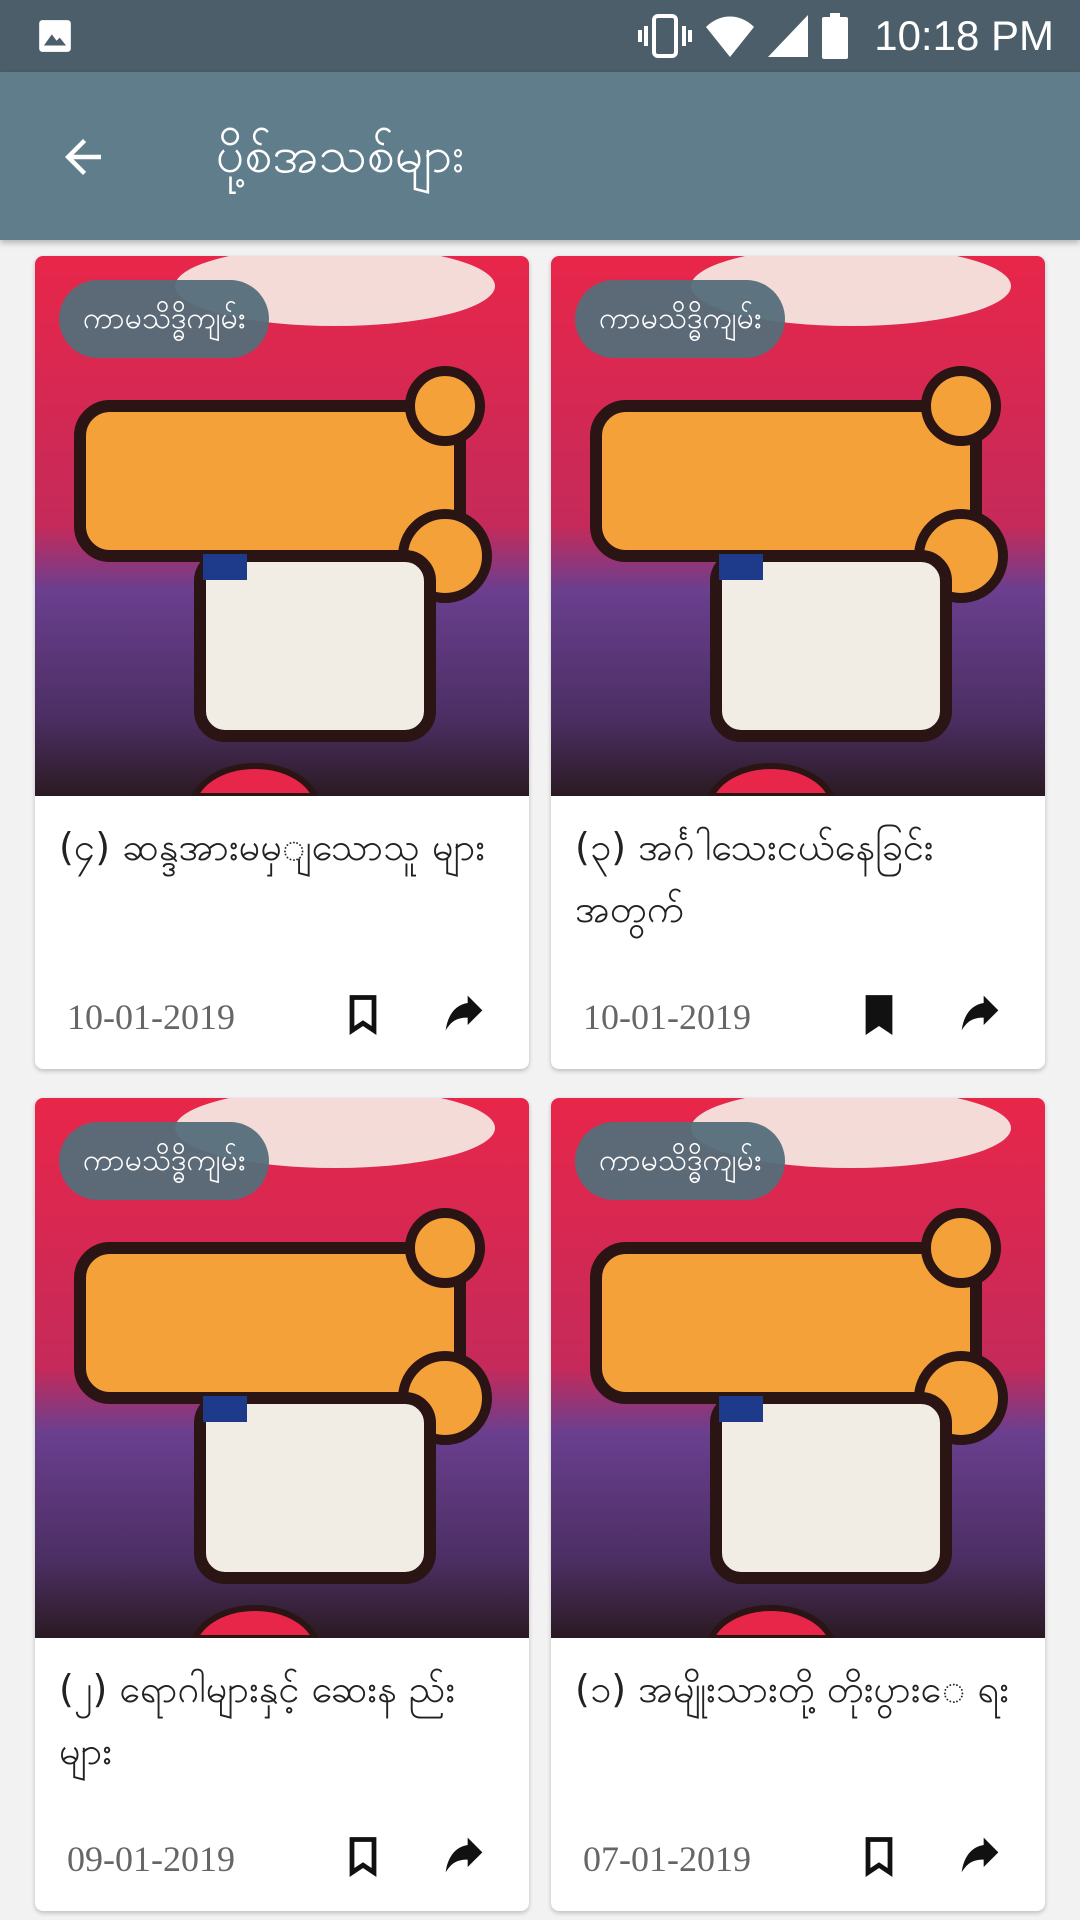  What do you see at coordinates (788, 36) in the screenshot?
I see `signal-icon` at bounding box center [788, 36].